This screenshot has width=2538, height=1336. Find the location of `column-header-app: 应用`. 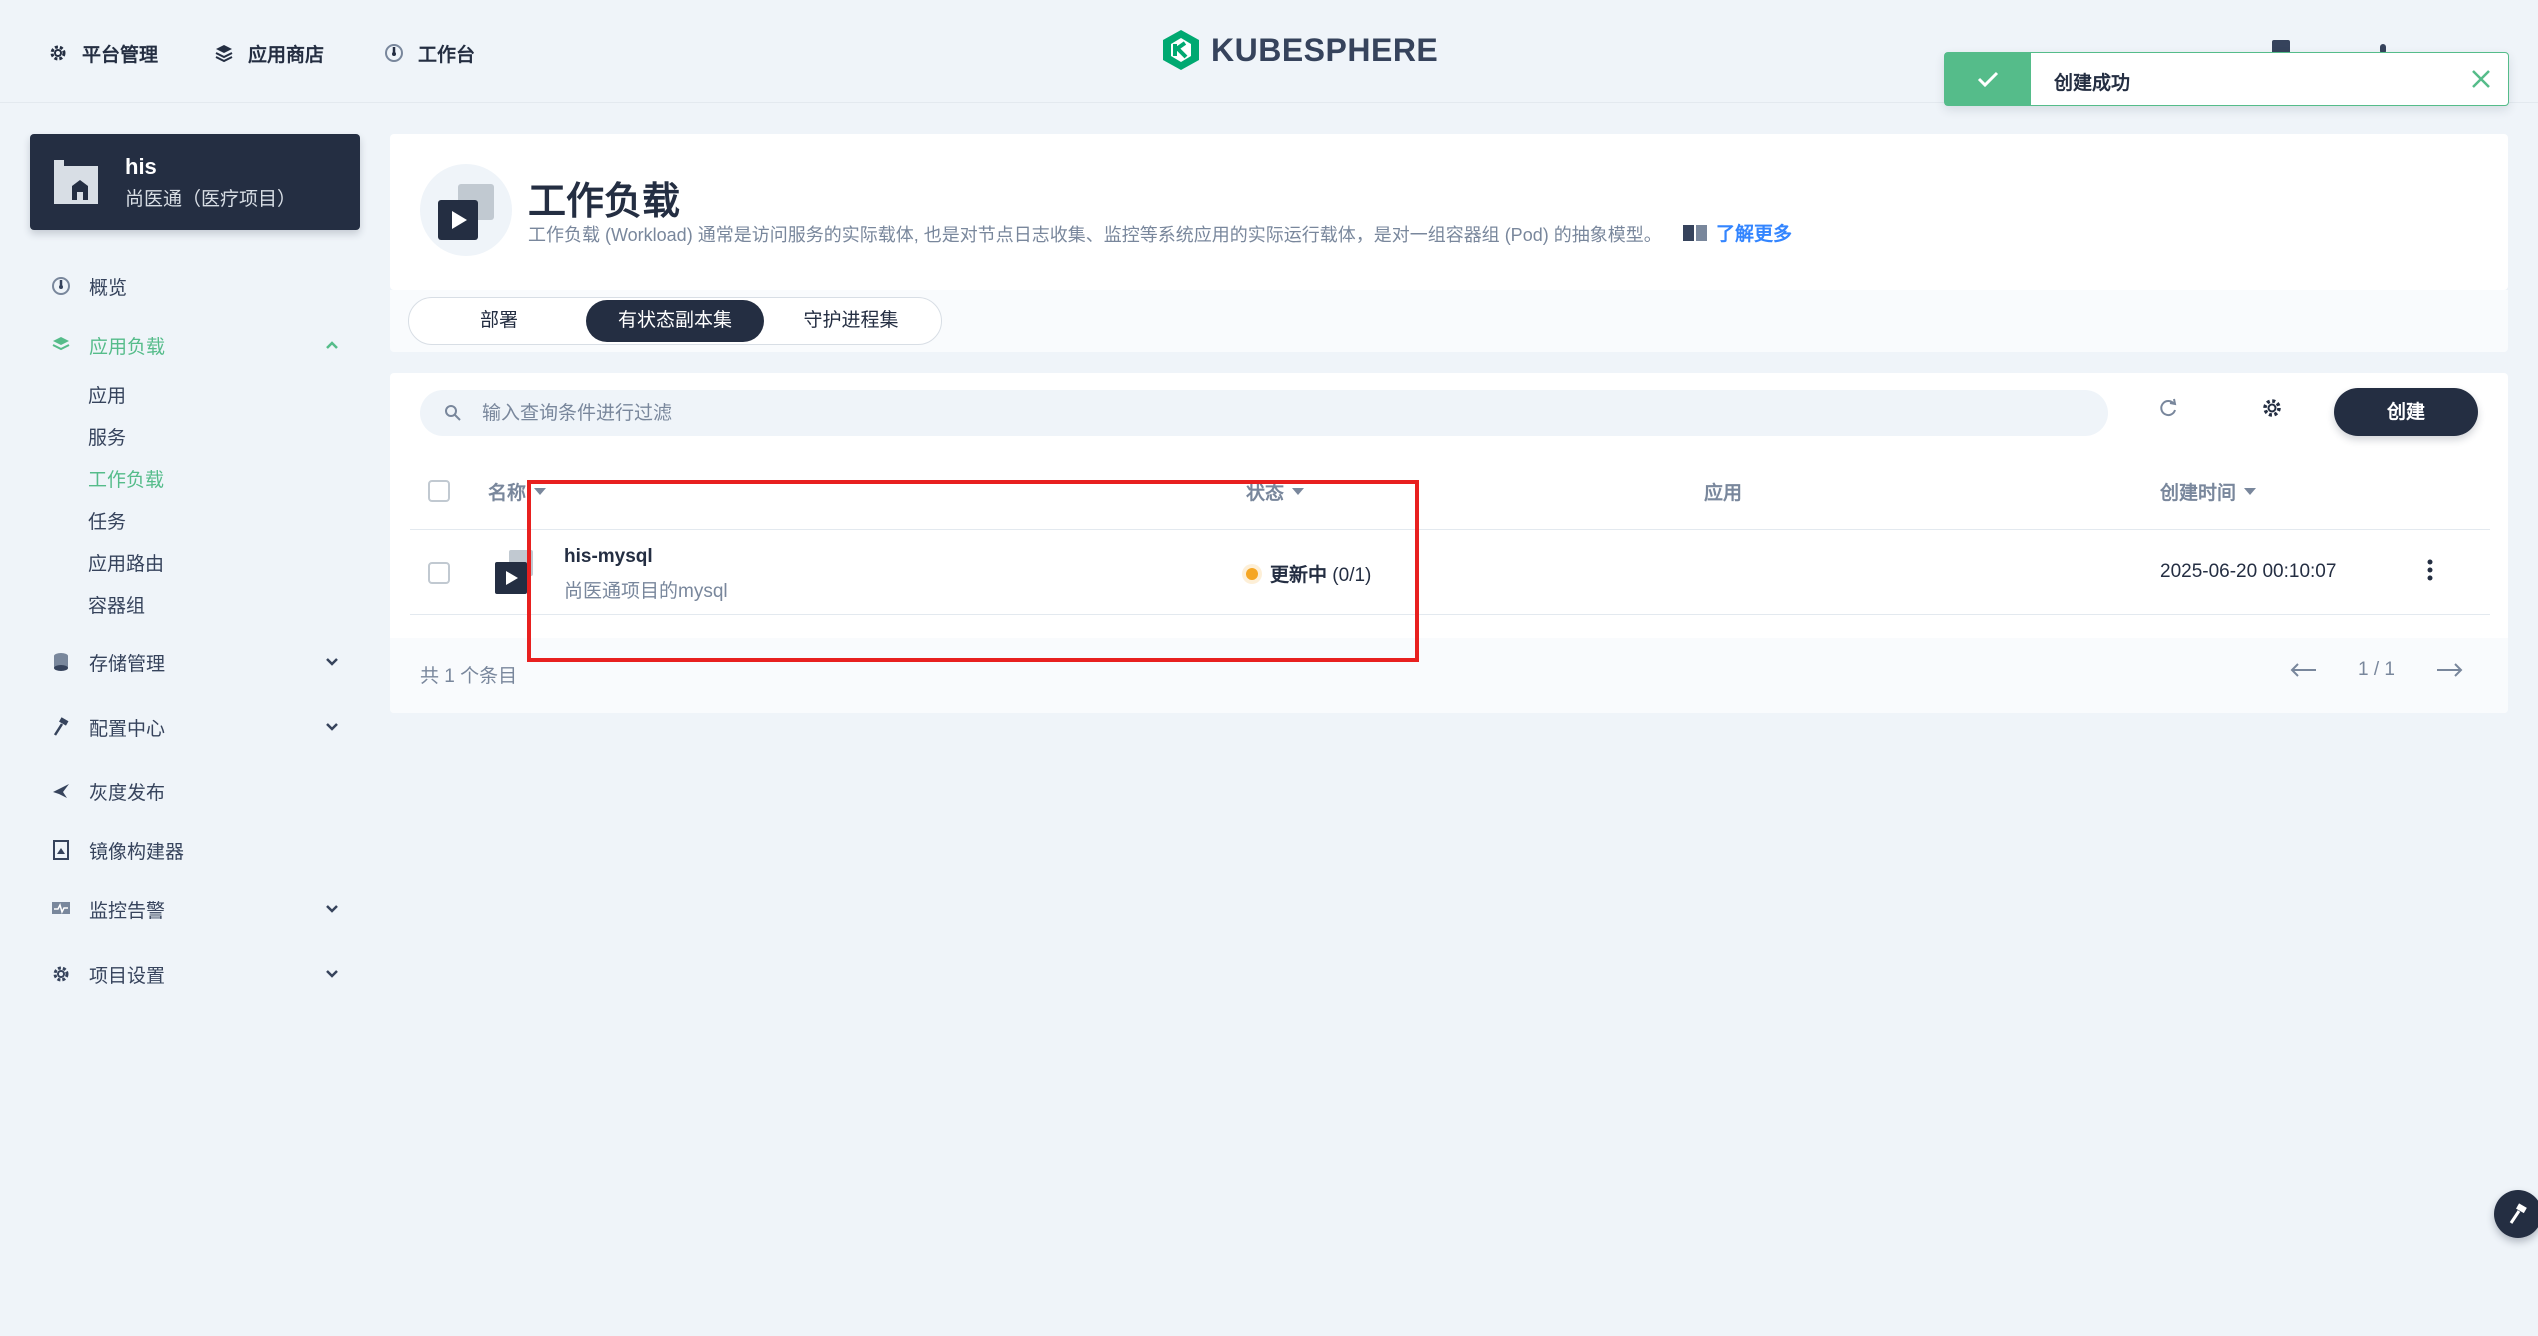

column-header-app: 应用 is located at coordinates (1723, 491).